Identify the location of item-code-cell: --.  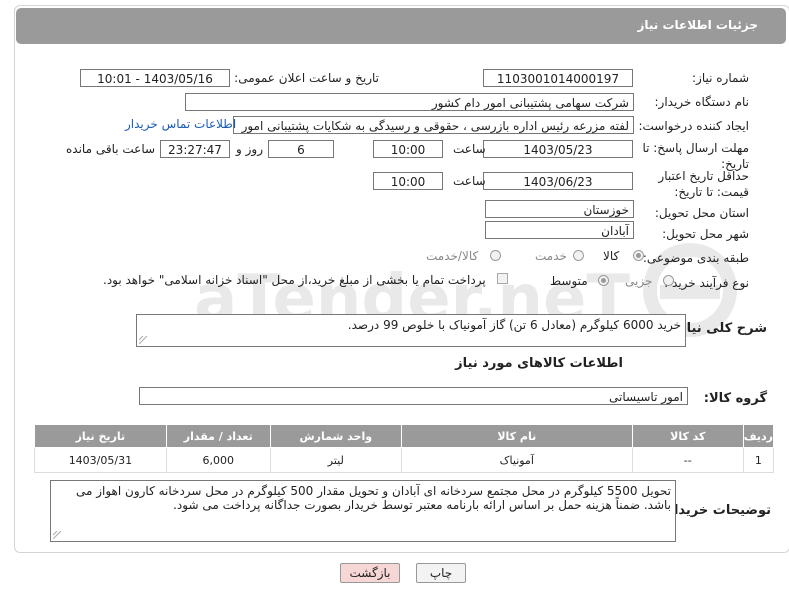
(687, 460).